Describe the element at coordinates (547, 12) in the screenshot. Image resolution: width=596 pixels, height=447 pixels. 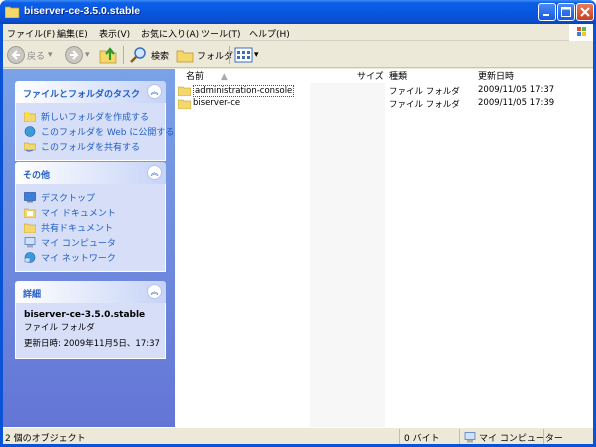
I see `minimize-button` at that location.